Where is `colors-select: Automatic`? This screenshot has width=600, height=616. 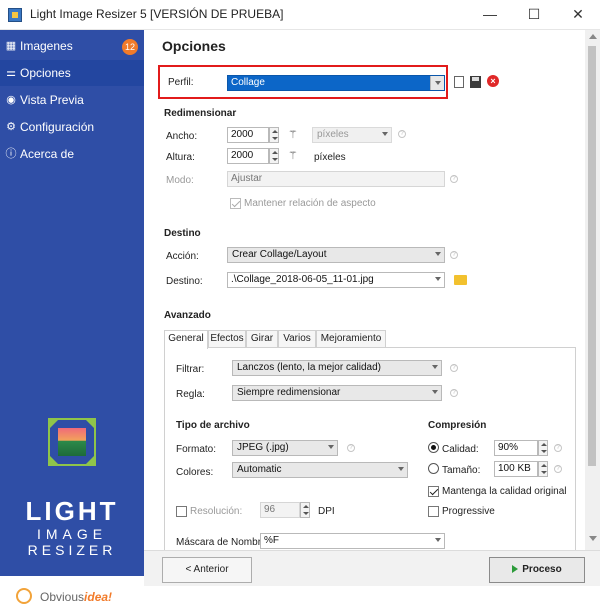
colors-select: Automatic is located at coordinates (320, 470).